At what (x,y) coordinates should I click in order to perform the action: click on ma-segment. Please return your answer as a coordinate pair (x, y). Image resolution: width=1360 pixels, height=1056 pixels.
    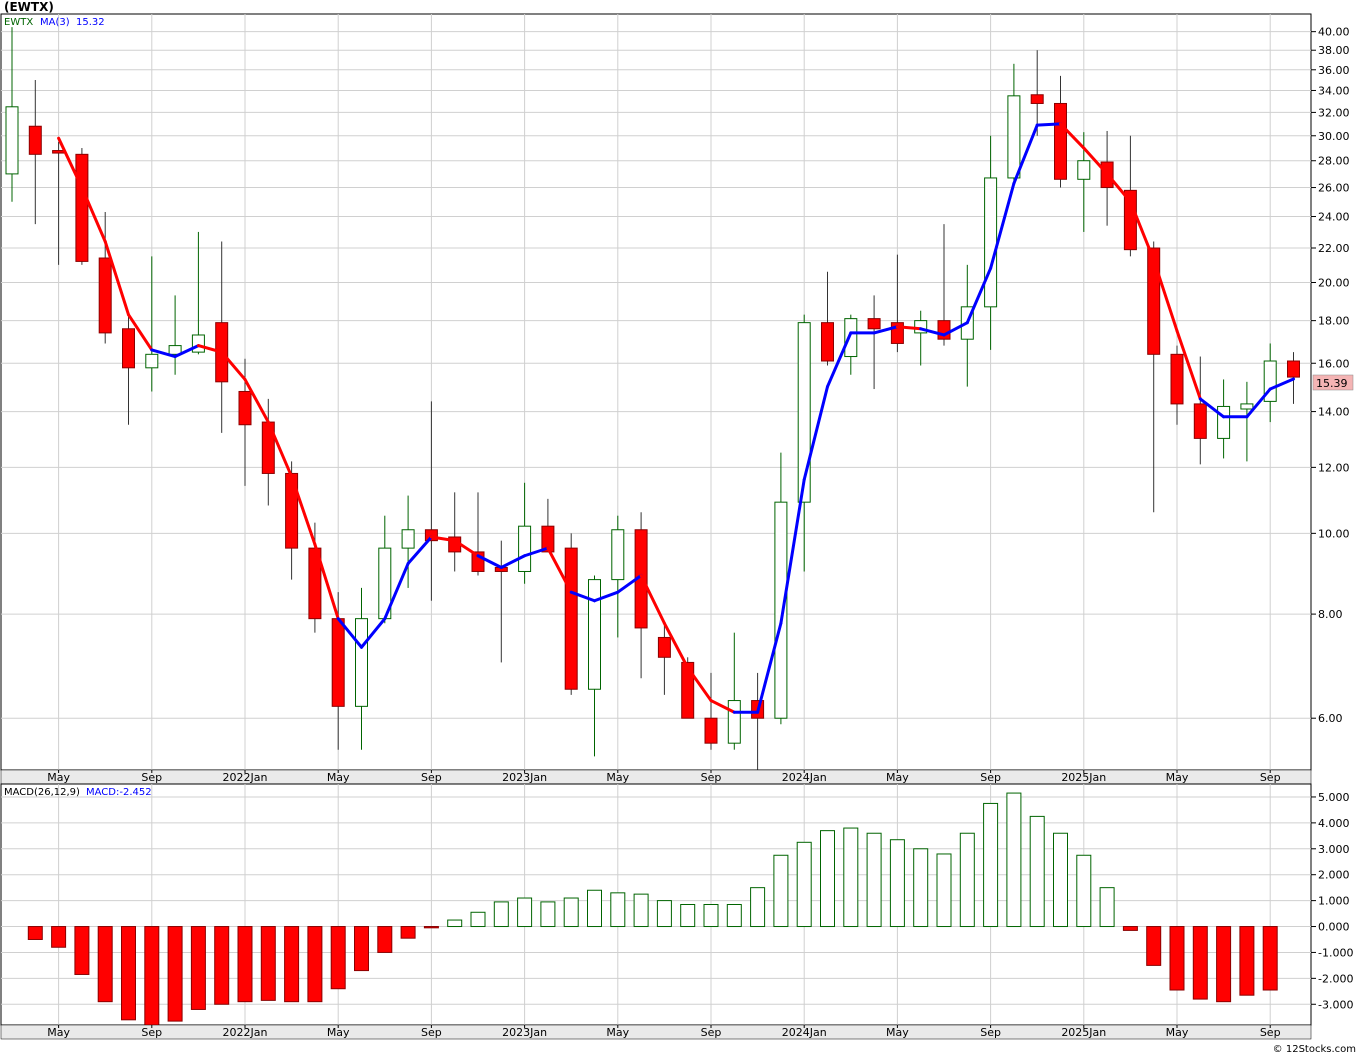
    Looking at the image, I should click on (909, 328).